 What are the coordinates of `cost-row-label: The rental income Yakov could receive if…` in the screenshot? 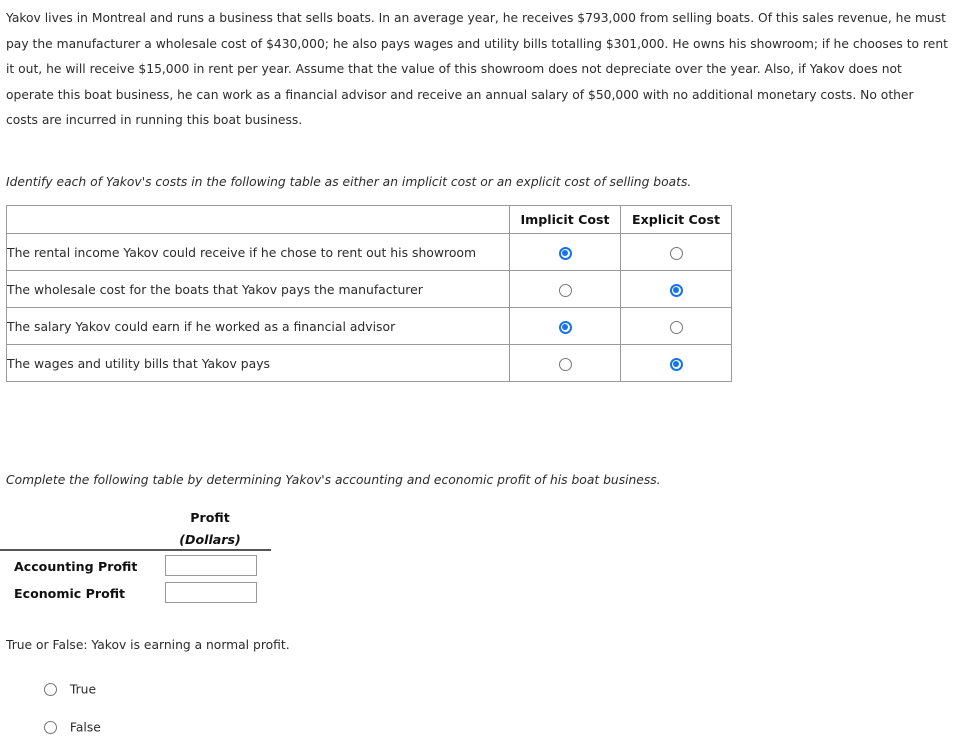 It's located at (258, 252).